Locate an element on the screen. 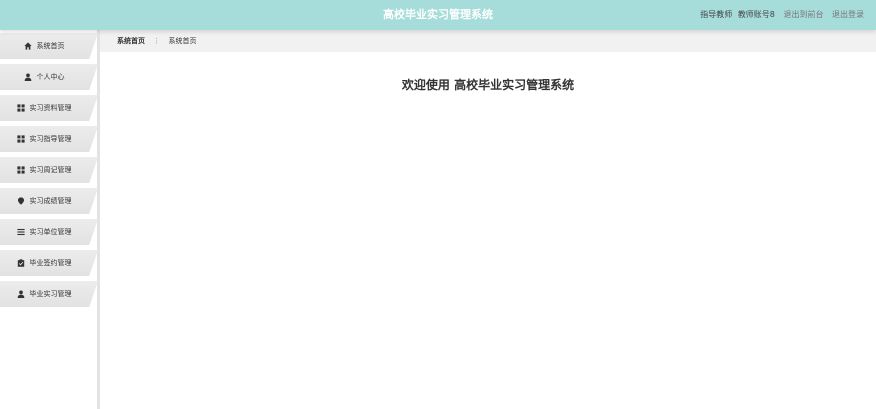 This screenshot has height=409, width=876. sidebar-item-contracts: 毕业签约管理 is located at coordinates (49, 263).